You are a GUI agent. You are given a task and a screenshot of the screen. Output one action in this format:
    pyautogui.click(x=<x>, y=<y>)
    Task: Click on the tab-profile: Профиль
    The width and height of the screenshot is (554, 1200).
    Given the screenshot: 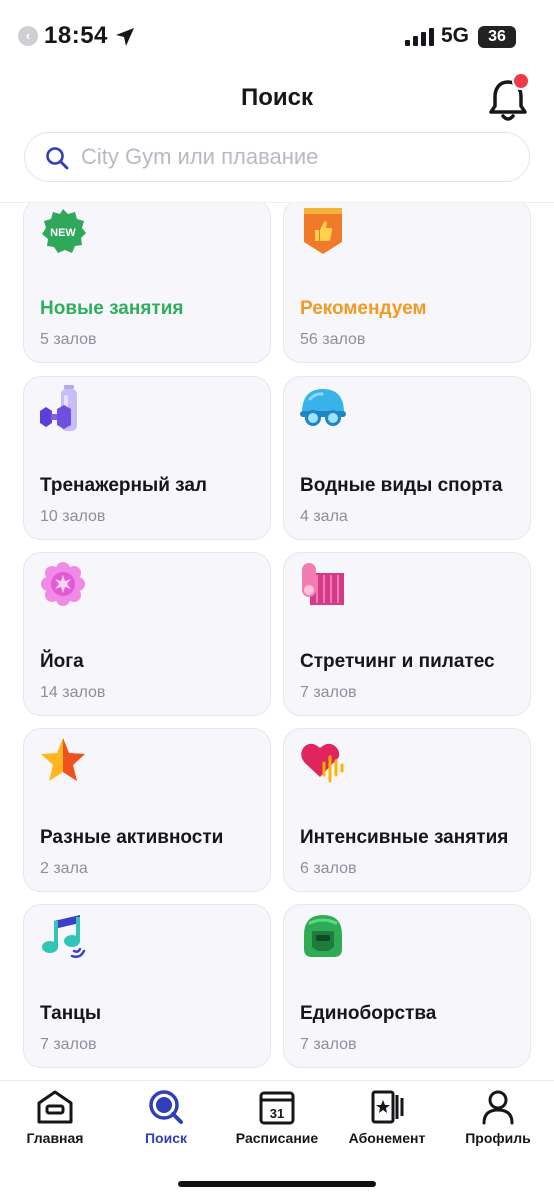 What is the action you would take?
    pyautogui.click(x=498, y=1121)
    